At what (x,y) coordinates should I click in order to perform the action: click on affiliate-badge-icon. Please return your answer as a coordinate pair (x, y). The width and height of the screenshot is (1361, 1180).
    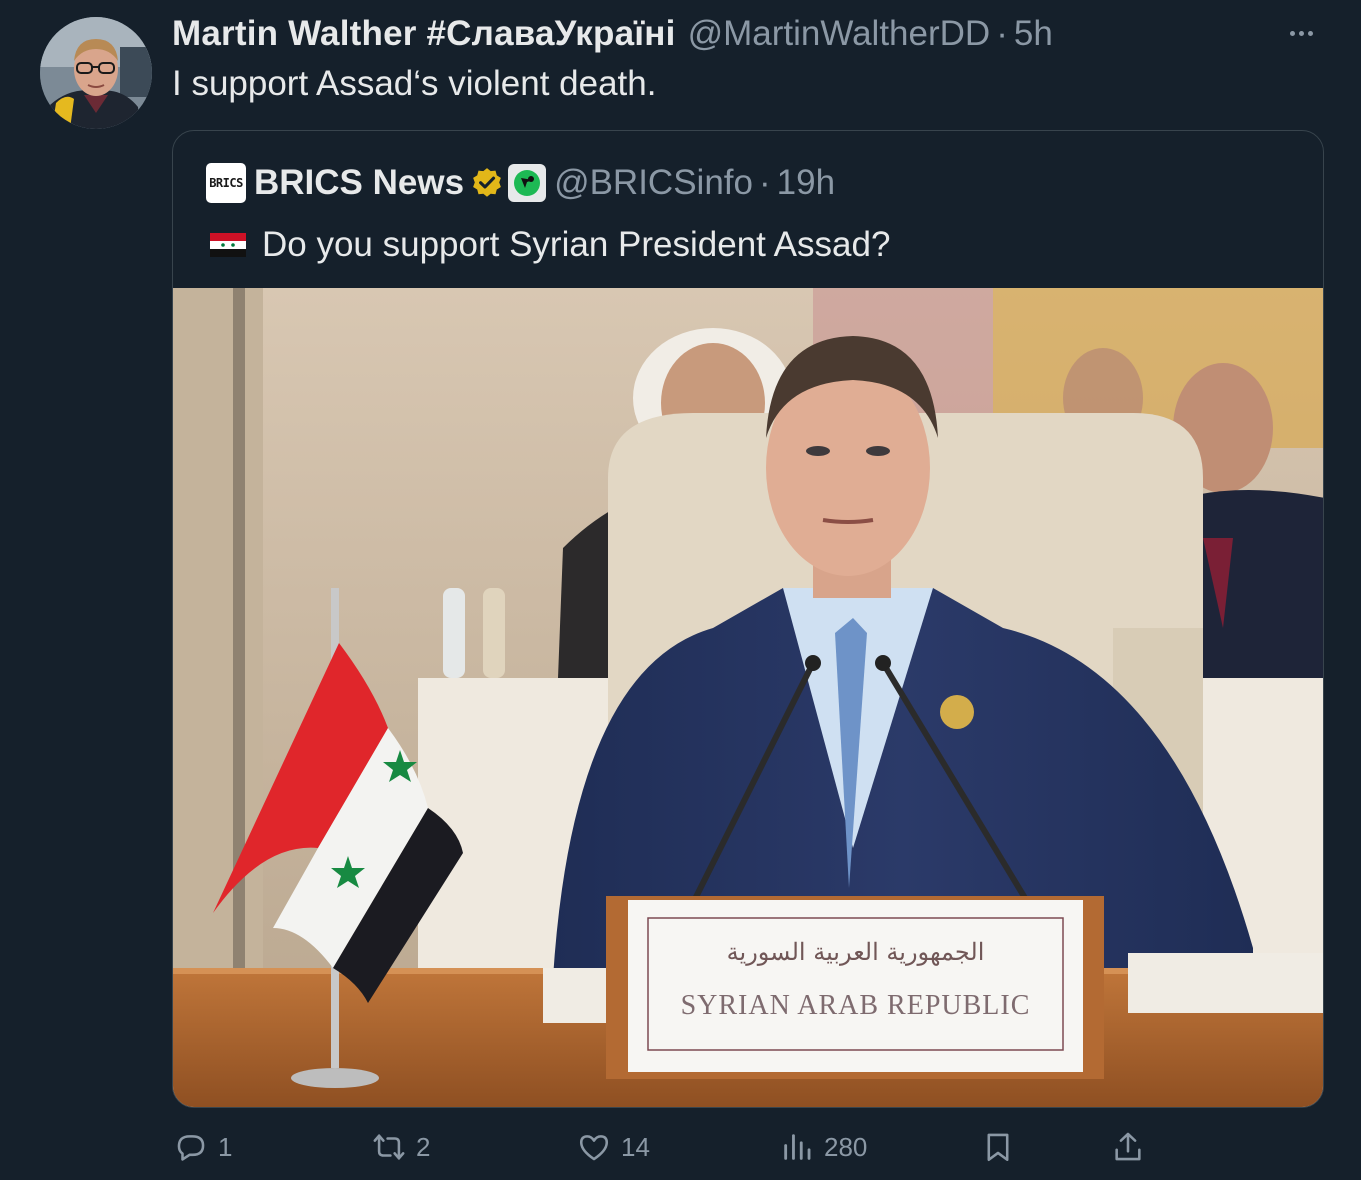
    Looking at the image, I should click on (527, 183).